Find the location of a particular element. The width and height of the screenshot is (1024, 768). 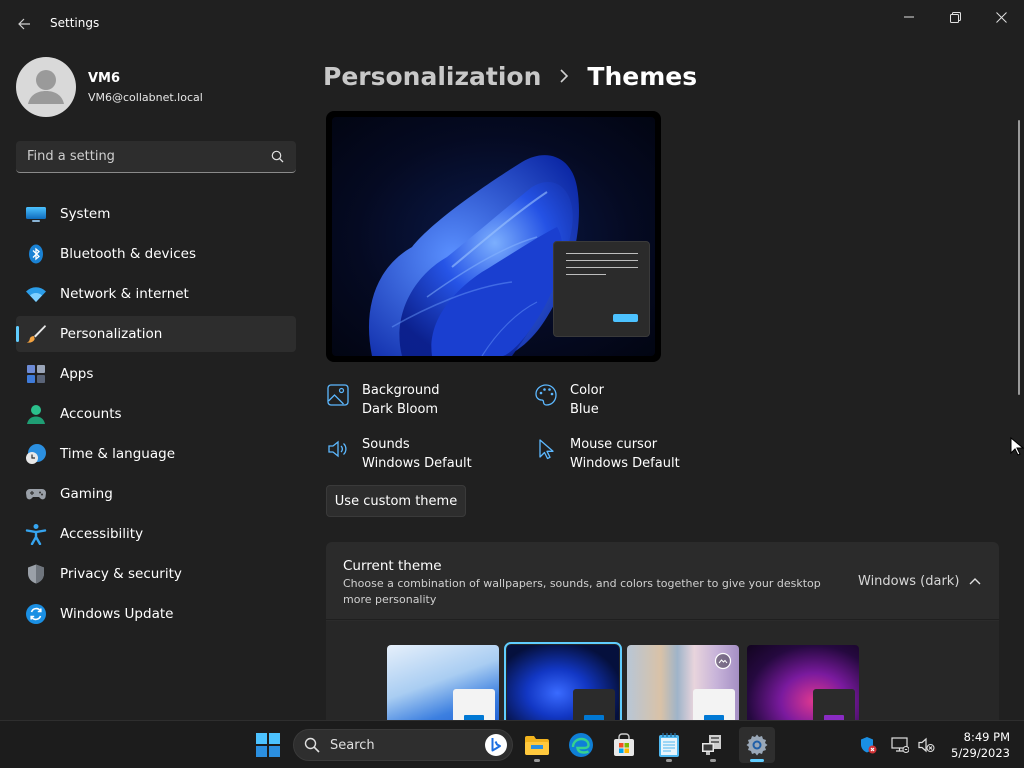

preview-window-mock is located at coordinates (601, 289).